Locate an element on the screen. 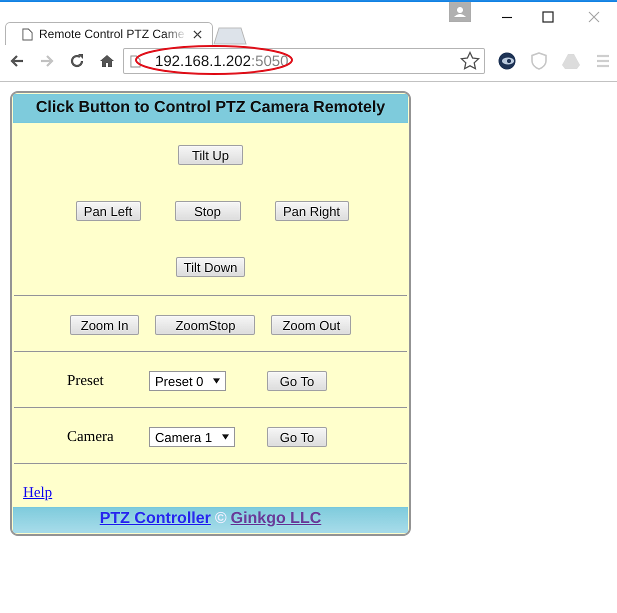 The height and width of the screenshot is (613, 617). copyright-symbol: © is located at coordinates (220, 518).